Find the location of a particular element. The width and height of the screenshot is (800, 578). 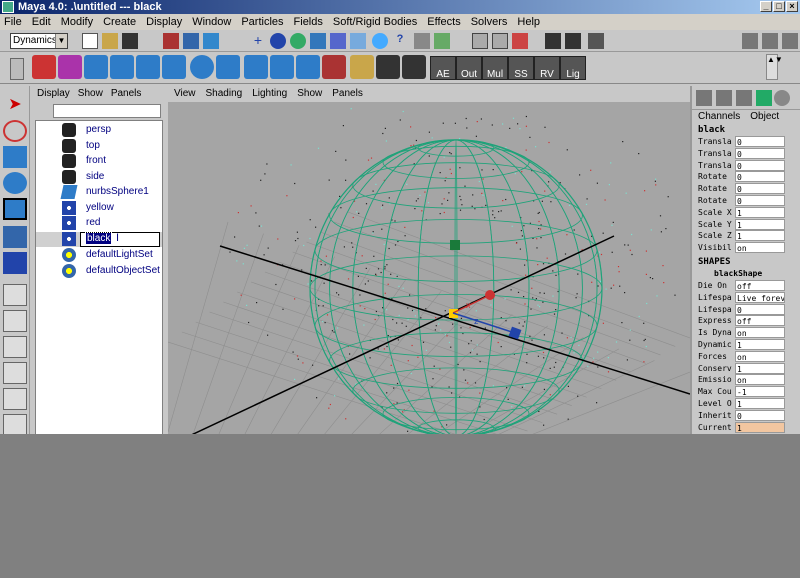

shape-channel-row: Is Dyna on is located at coordinates (746, 333).